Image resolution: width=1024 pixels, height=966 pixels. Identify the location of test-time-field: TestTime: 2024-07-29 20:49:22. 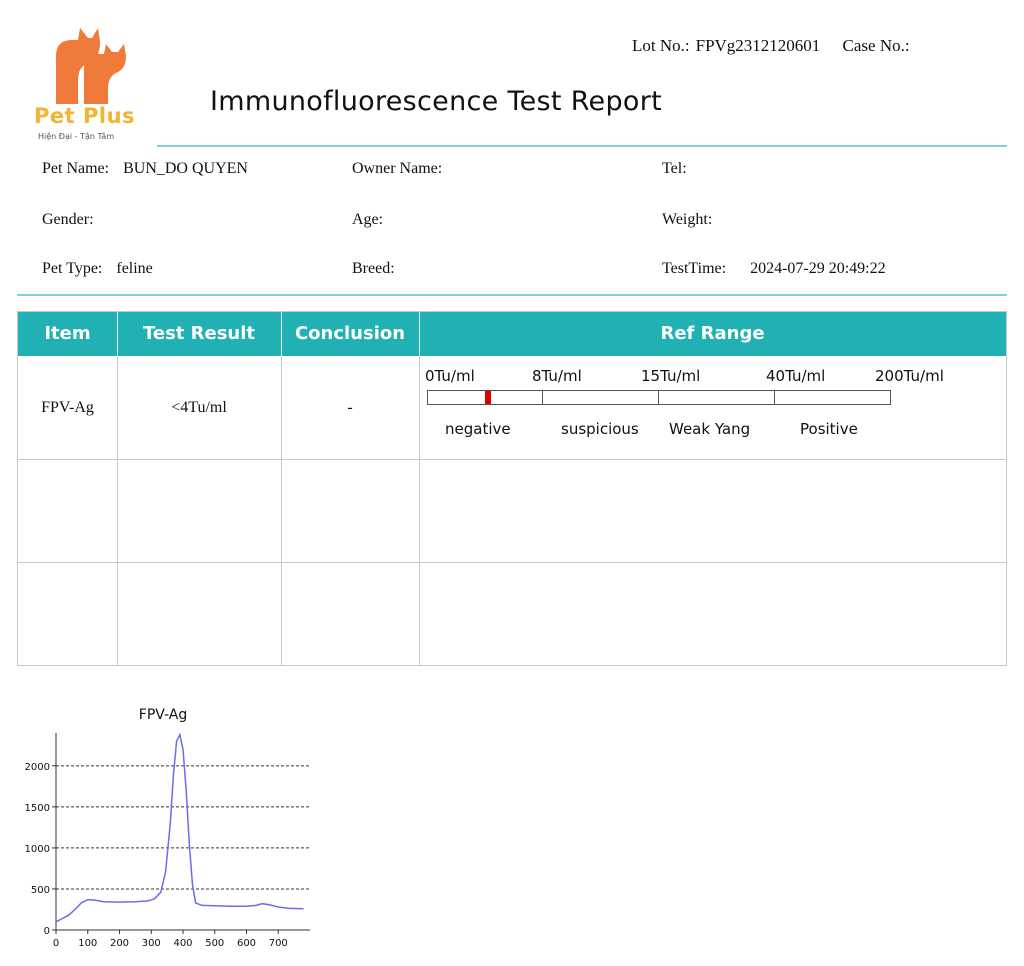
(774, 269).